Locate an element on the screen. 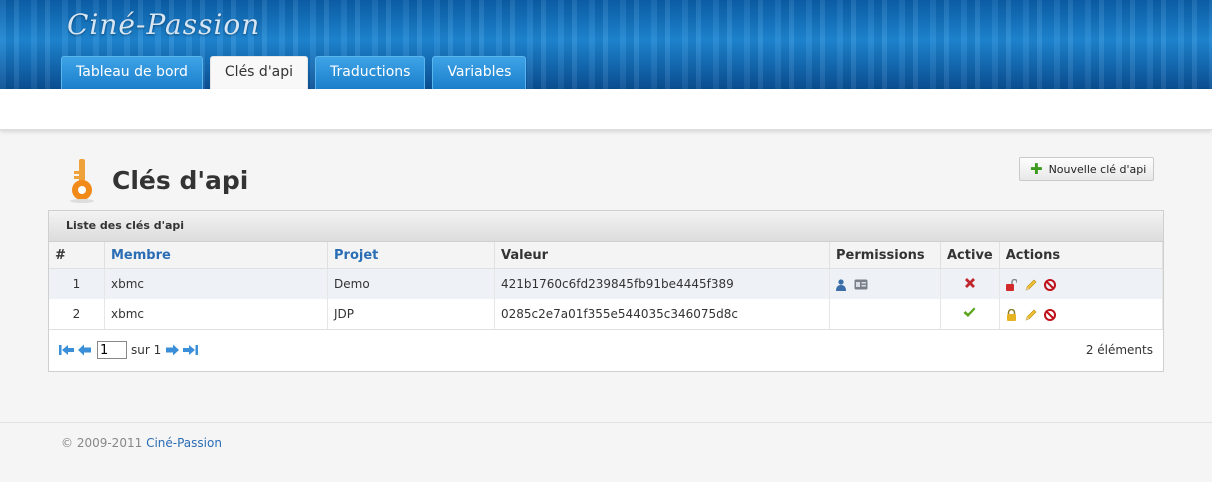 The width and height of the screenshot is (1212, 482). row-number: 1 is located at coordinates (77, 283).